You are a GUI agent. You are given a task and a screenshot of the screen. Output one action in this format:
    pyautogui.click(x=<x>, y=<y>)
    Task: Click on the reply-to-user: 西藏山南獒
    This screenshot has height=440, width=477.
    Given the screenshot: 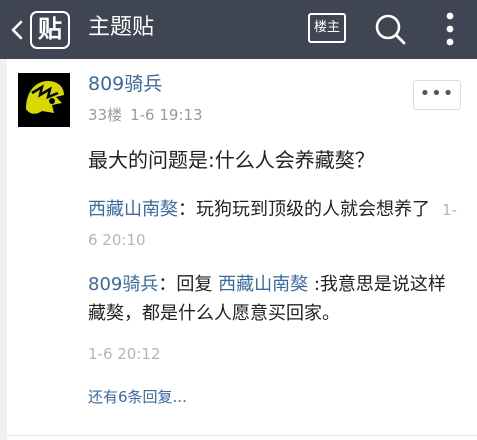 What is the action you would take?
    pyautogui.click(x=263, y=284)
    